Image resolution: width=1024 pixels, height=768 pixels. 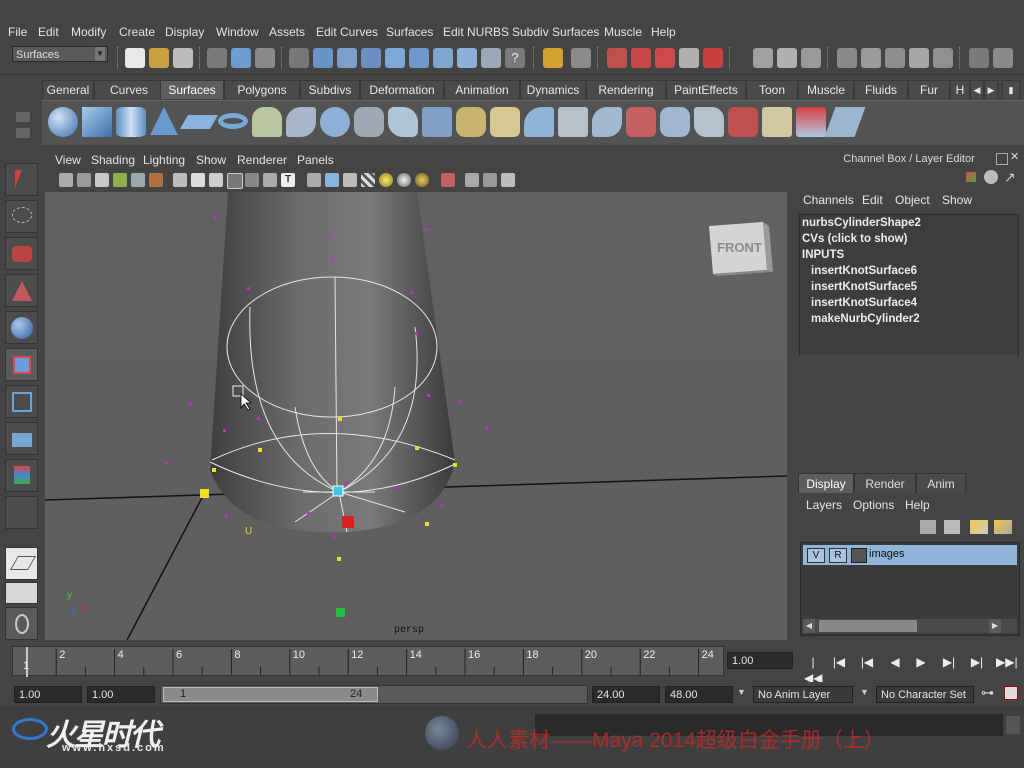 I want to click on range-slider: 1 24, so click(x=374, y=694).